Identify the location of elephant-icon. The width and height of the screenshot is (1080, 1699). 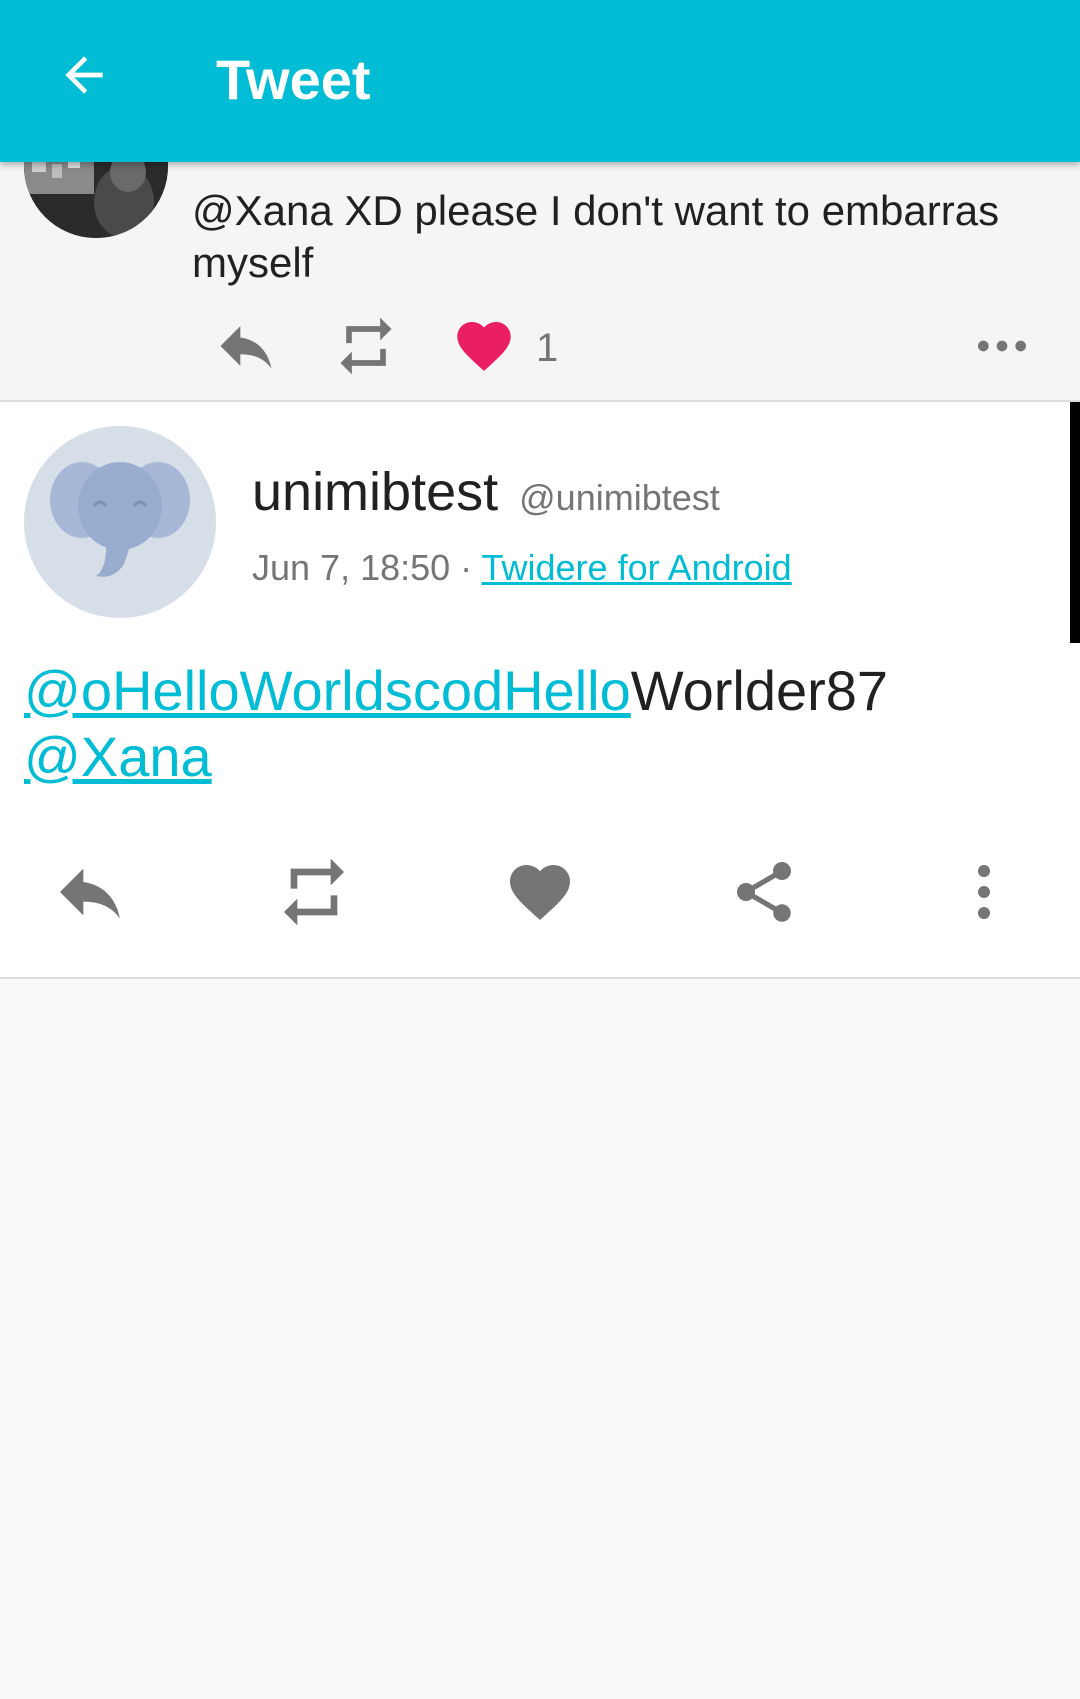
(120, 540).